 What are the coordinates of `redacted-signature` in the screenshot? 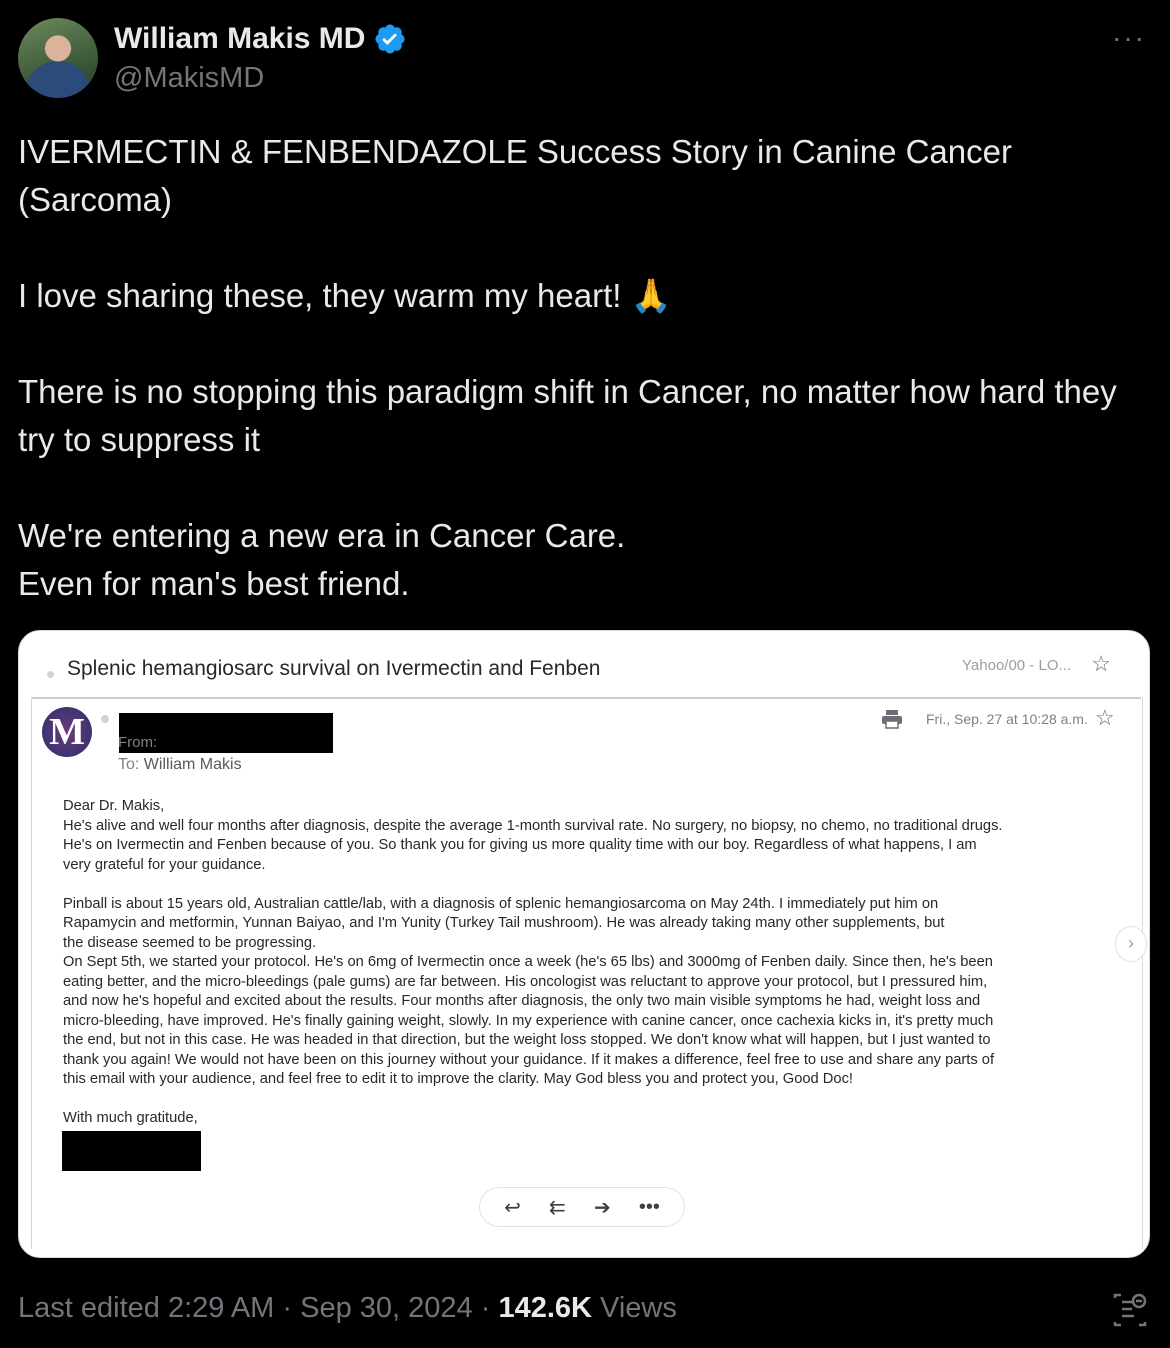 It's located at (131, 1151).